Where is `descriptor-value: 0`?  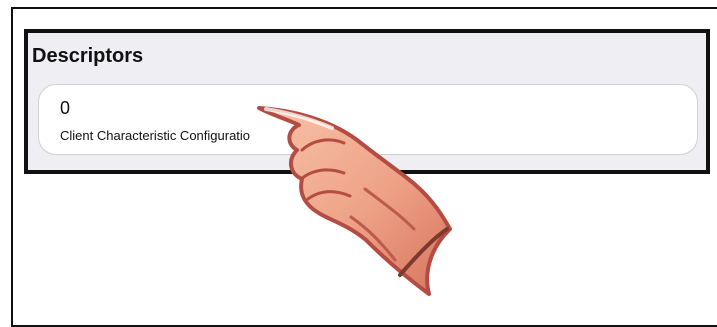
descriptor-value: 0 is located at coordinates (65, 108).